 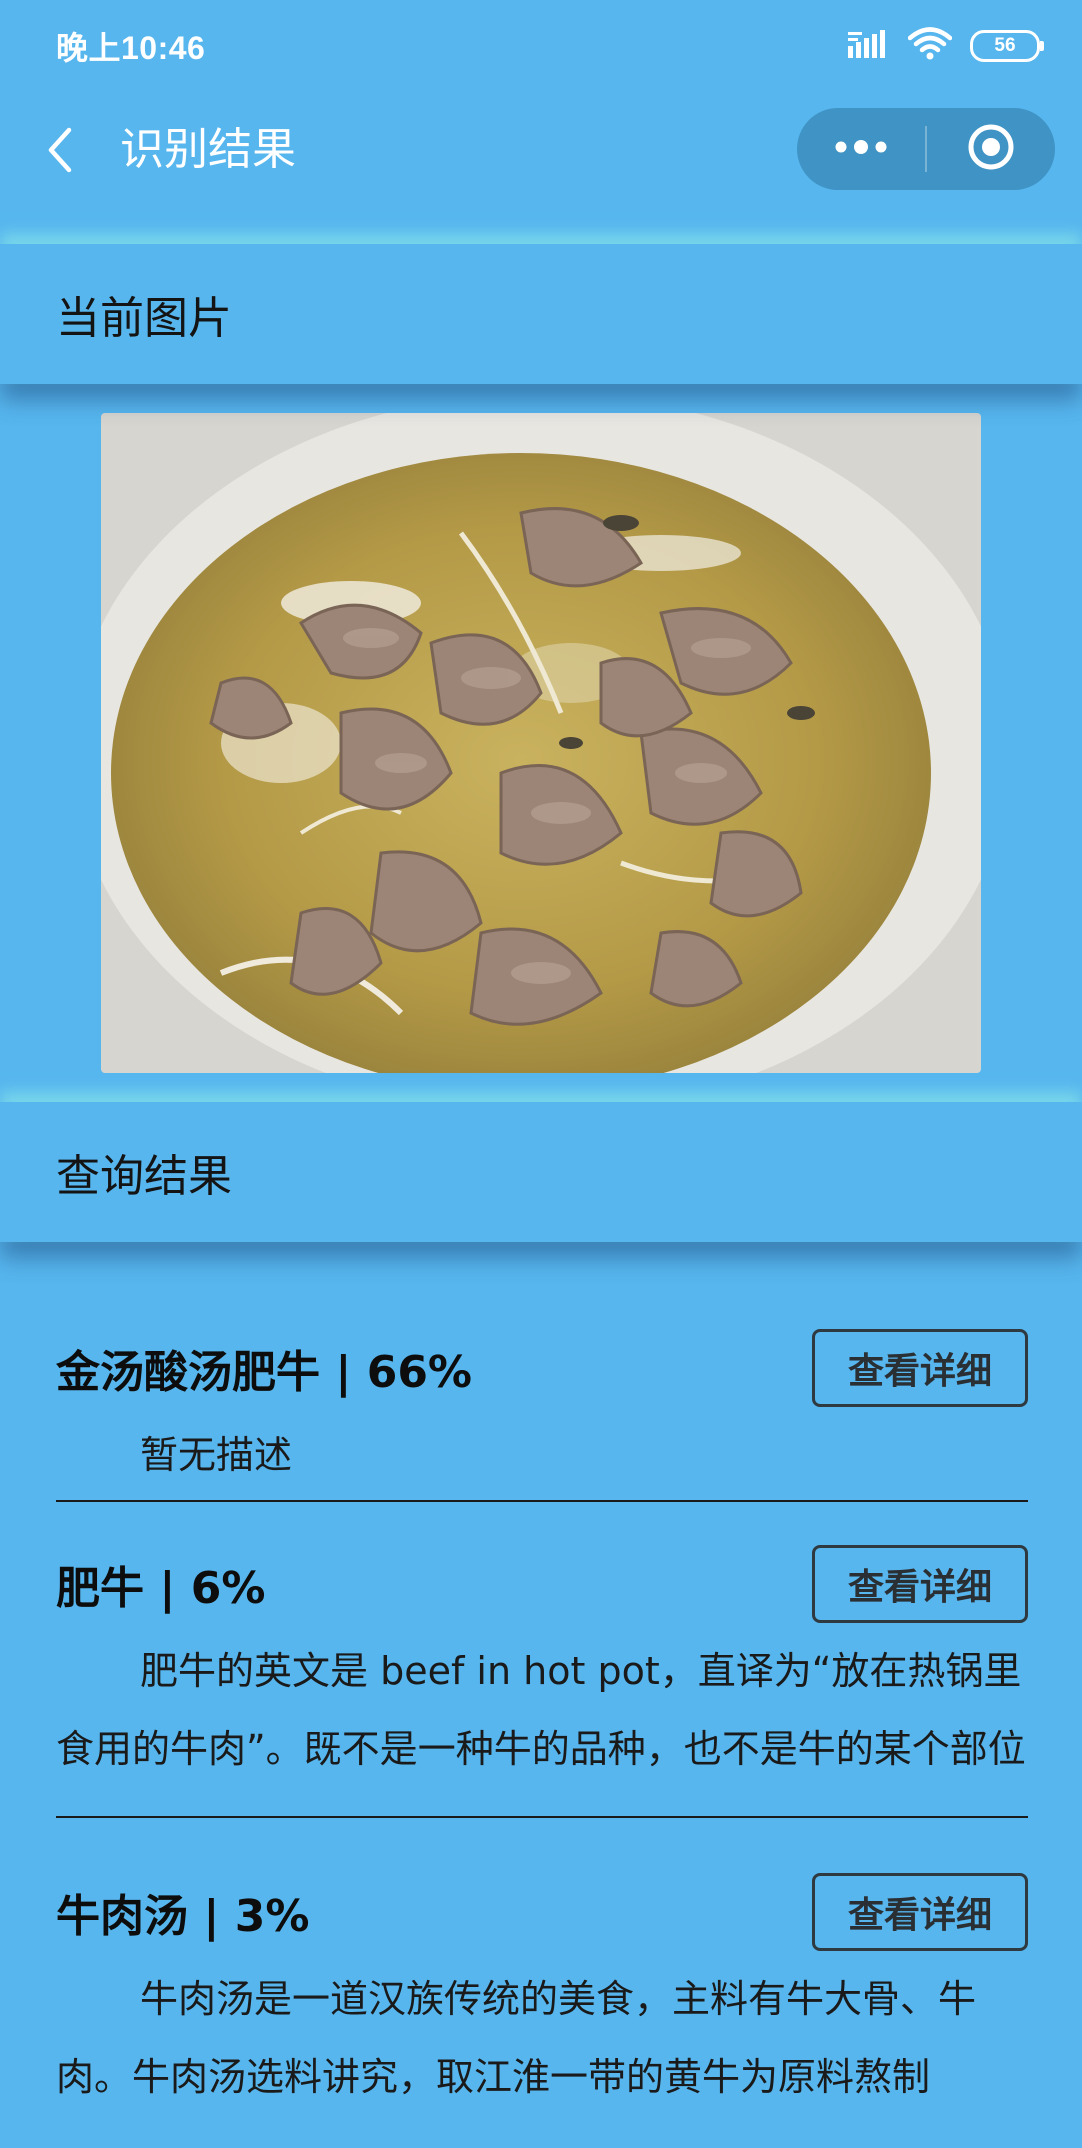 What do you see at coordinates (542, 1912) in the screenshot?
I see `result-header: 牛肉汤 | 3% 查看详细` at bounding box center [542, 1912].